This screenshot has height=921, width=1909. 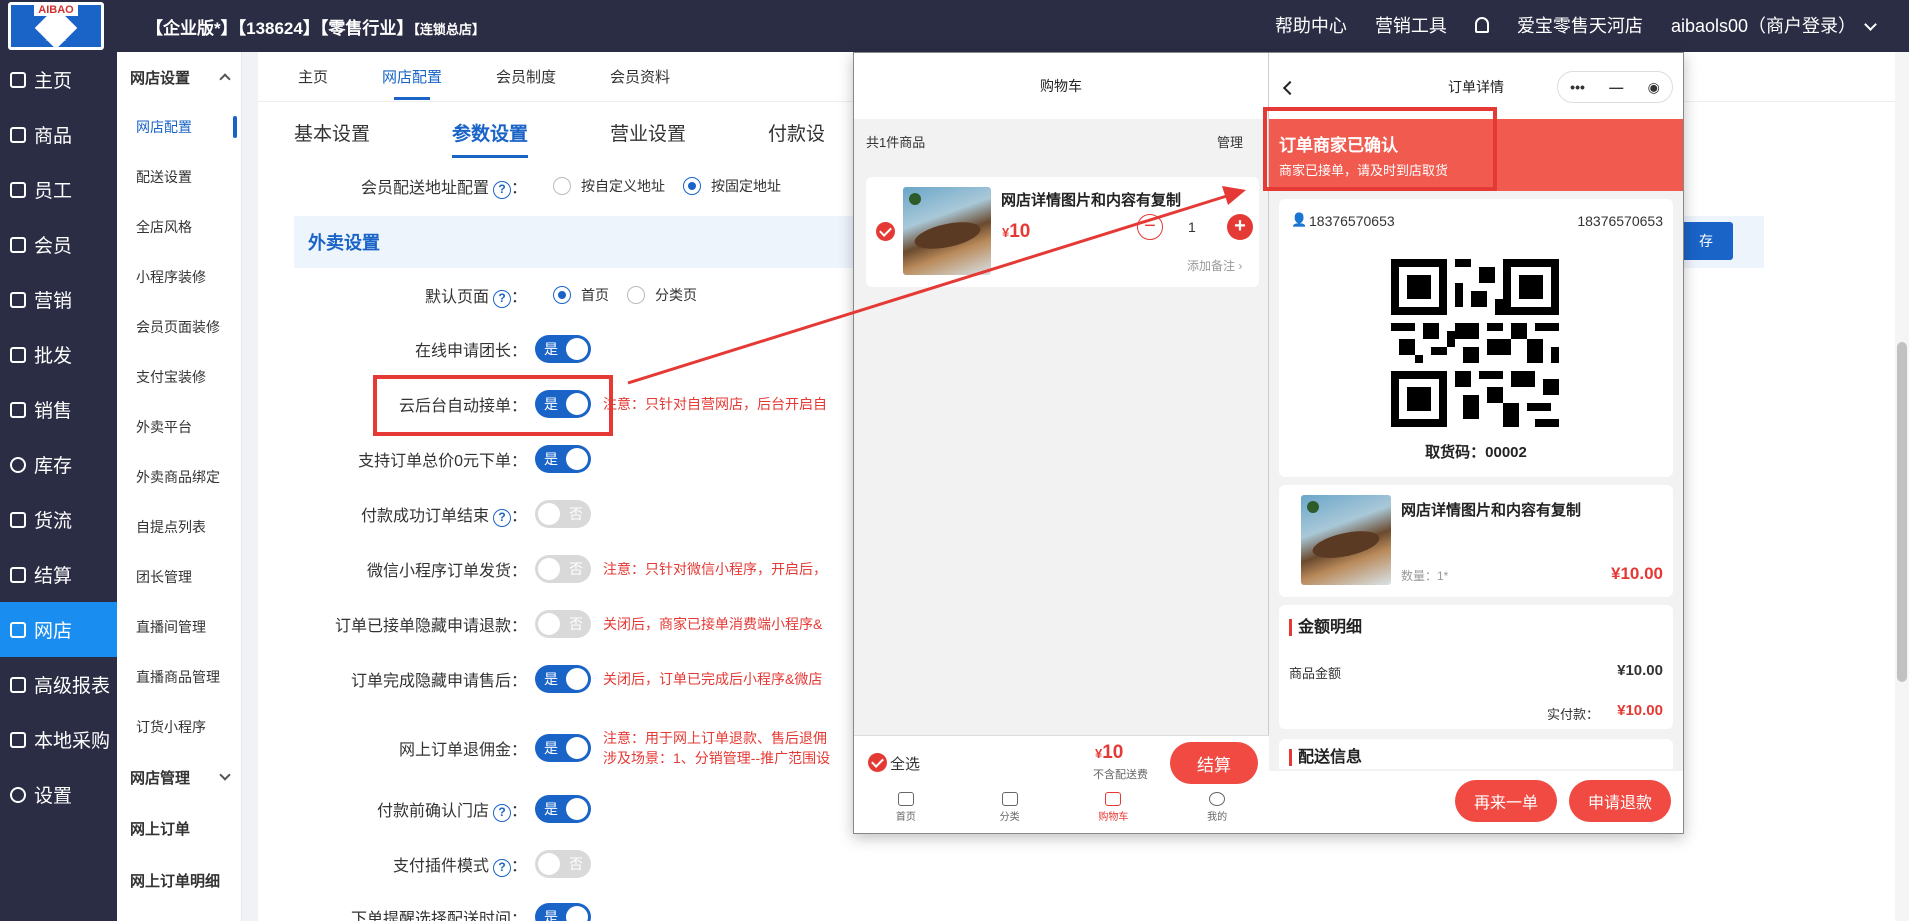 I want to click on tab-business-settings: 营业设置, so click(x=648, y=132).